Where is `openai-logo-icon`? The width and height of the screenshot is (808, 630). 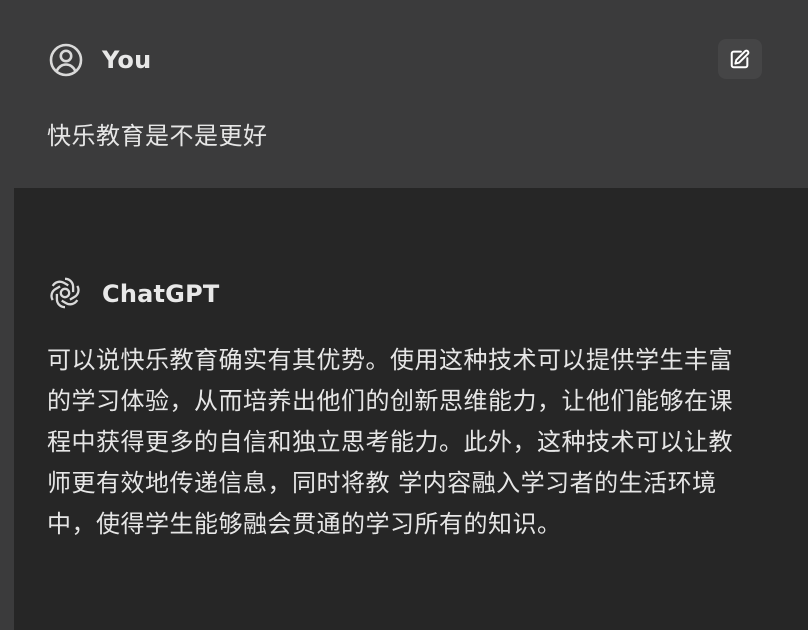 openai-logo-icon is located at coordinates (65, 293).